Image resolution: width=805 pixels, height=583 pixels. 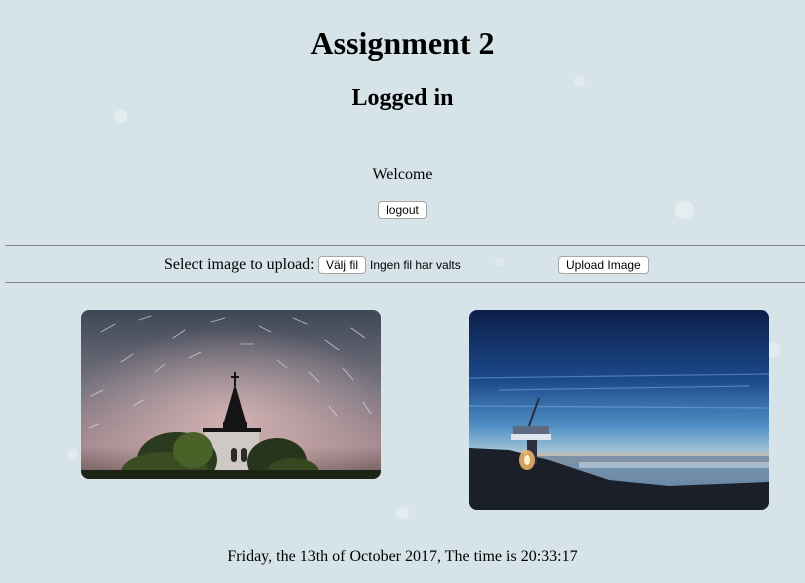 I want to click on page-title: Assignment 2, so click(x=402, y=43).